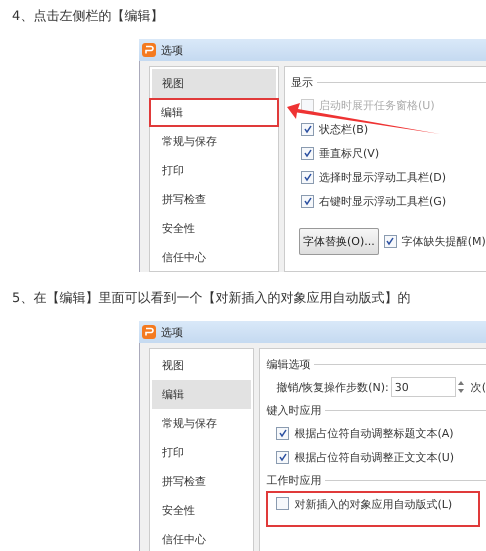 The image size is (486, 551). I want to click on checkbox-label: 对新插入的对象应用自动版式(L), so click(373, 504).